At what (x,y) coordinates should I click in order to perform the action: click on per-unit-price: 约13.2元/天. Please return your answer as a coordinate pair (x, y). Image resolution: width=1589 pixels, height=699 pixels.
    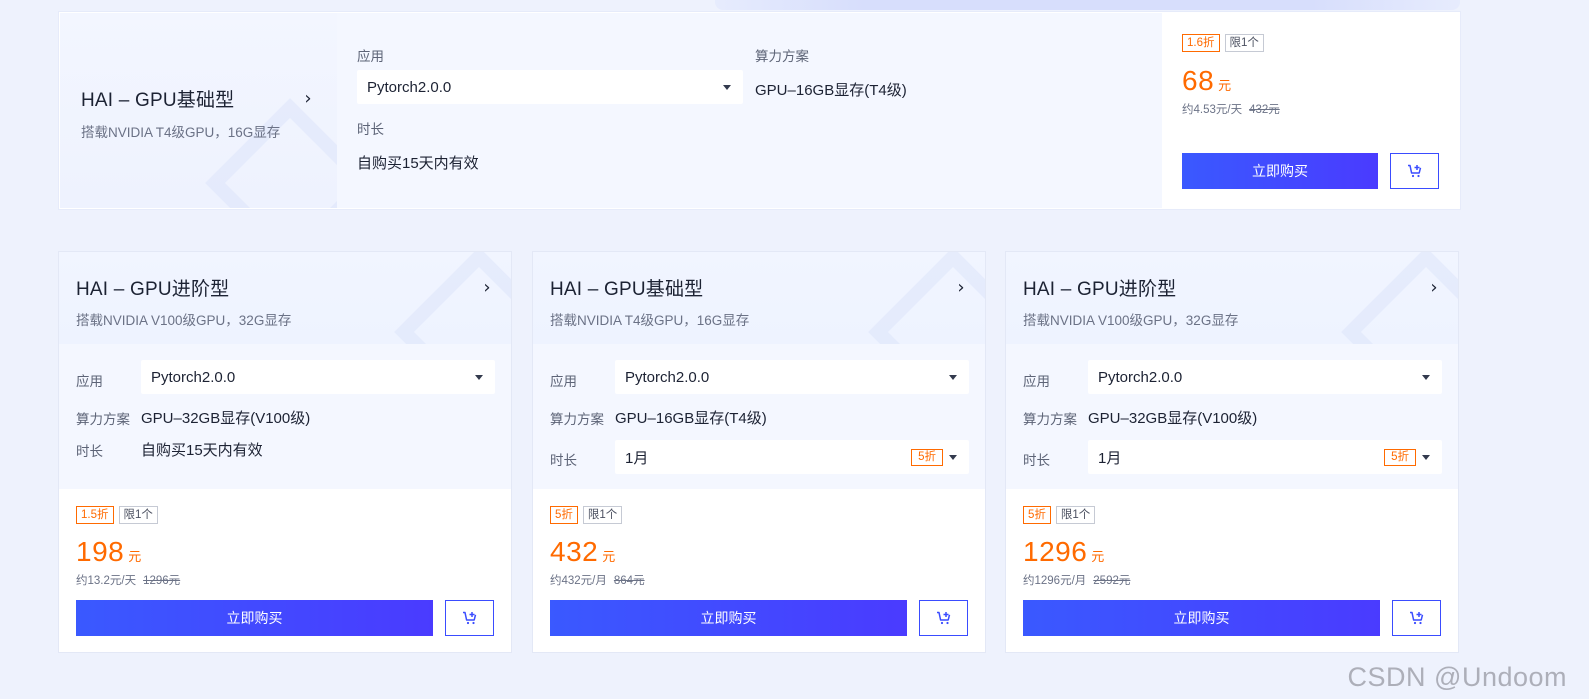
    Looking at the image, I should click on (106, 581).